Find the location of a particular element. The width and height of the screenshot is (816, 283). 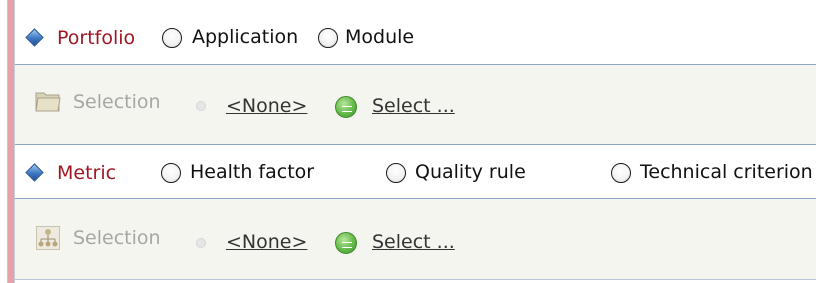

radio-technical-criterion is located at coordinates (621, 173).